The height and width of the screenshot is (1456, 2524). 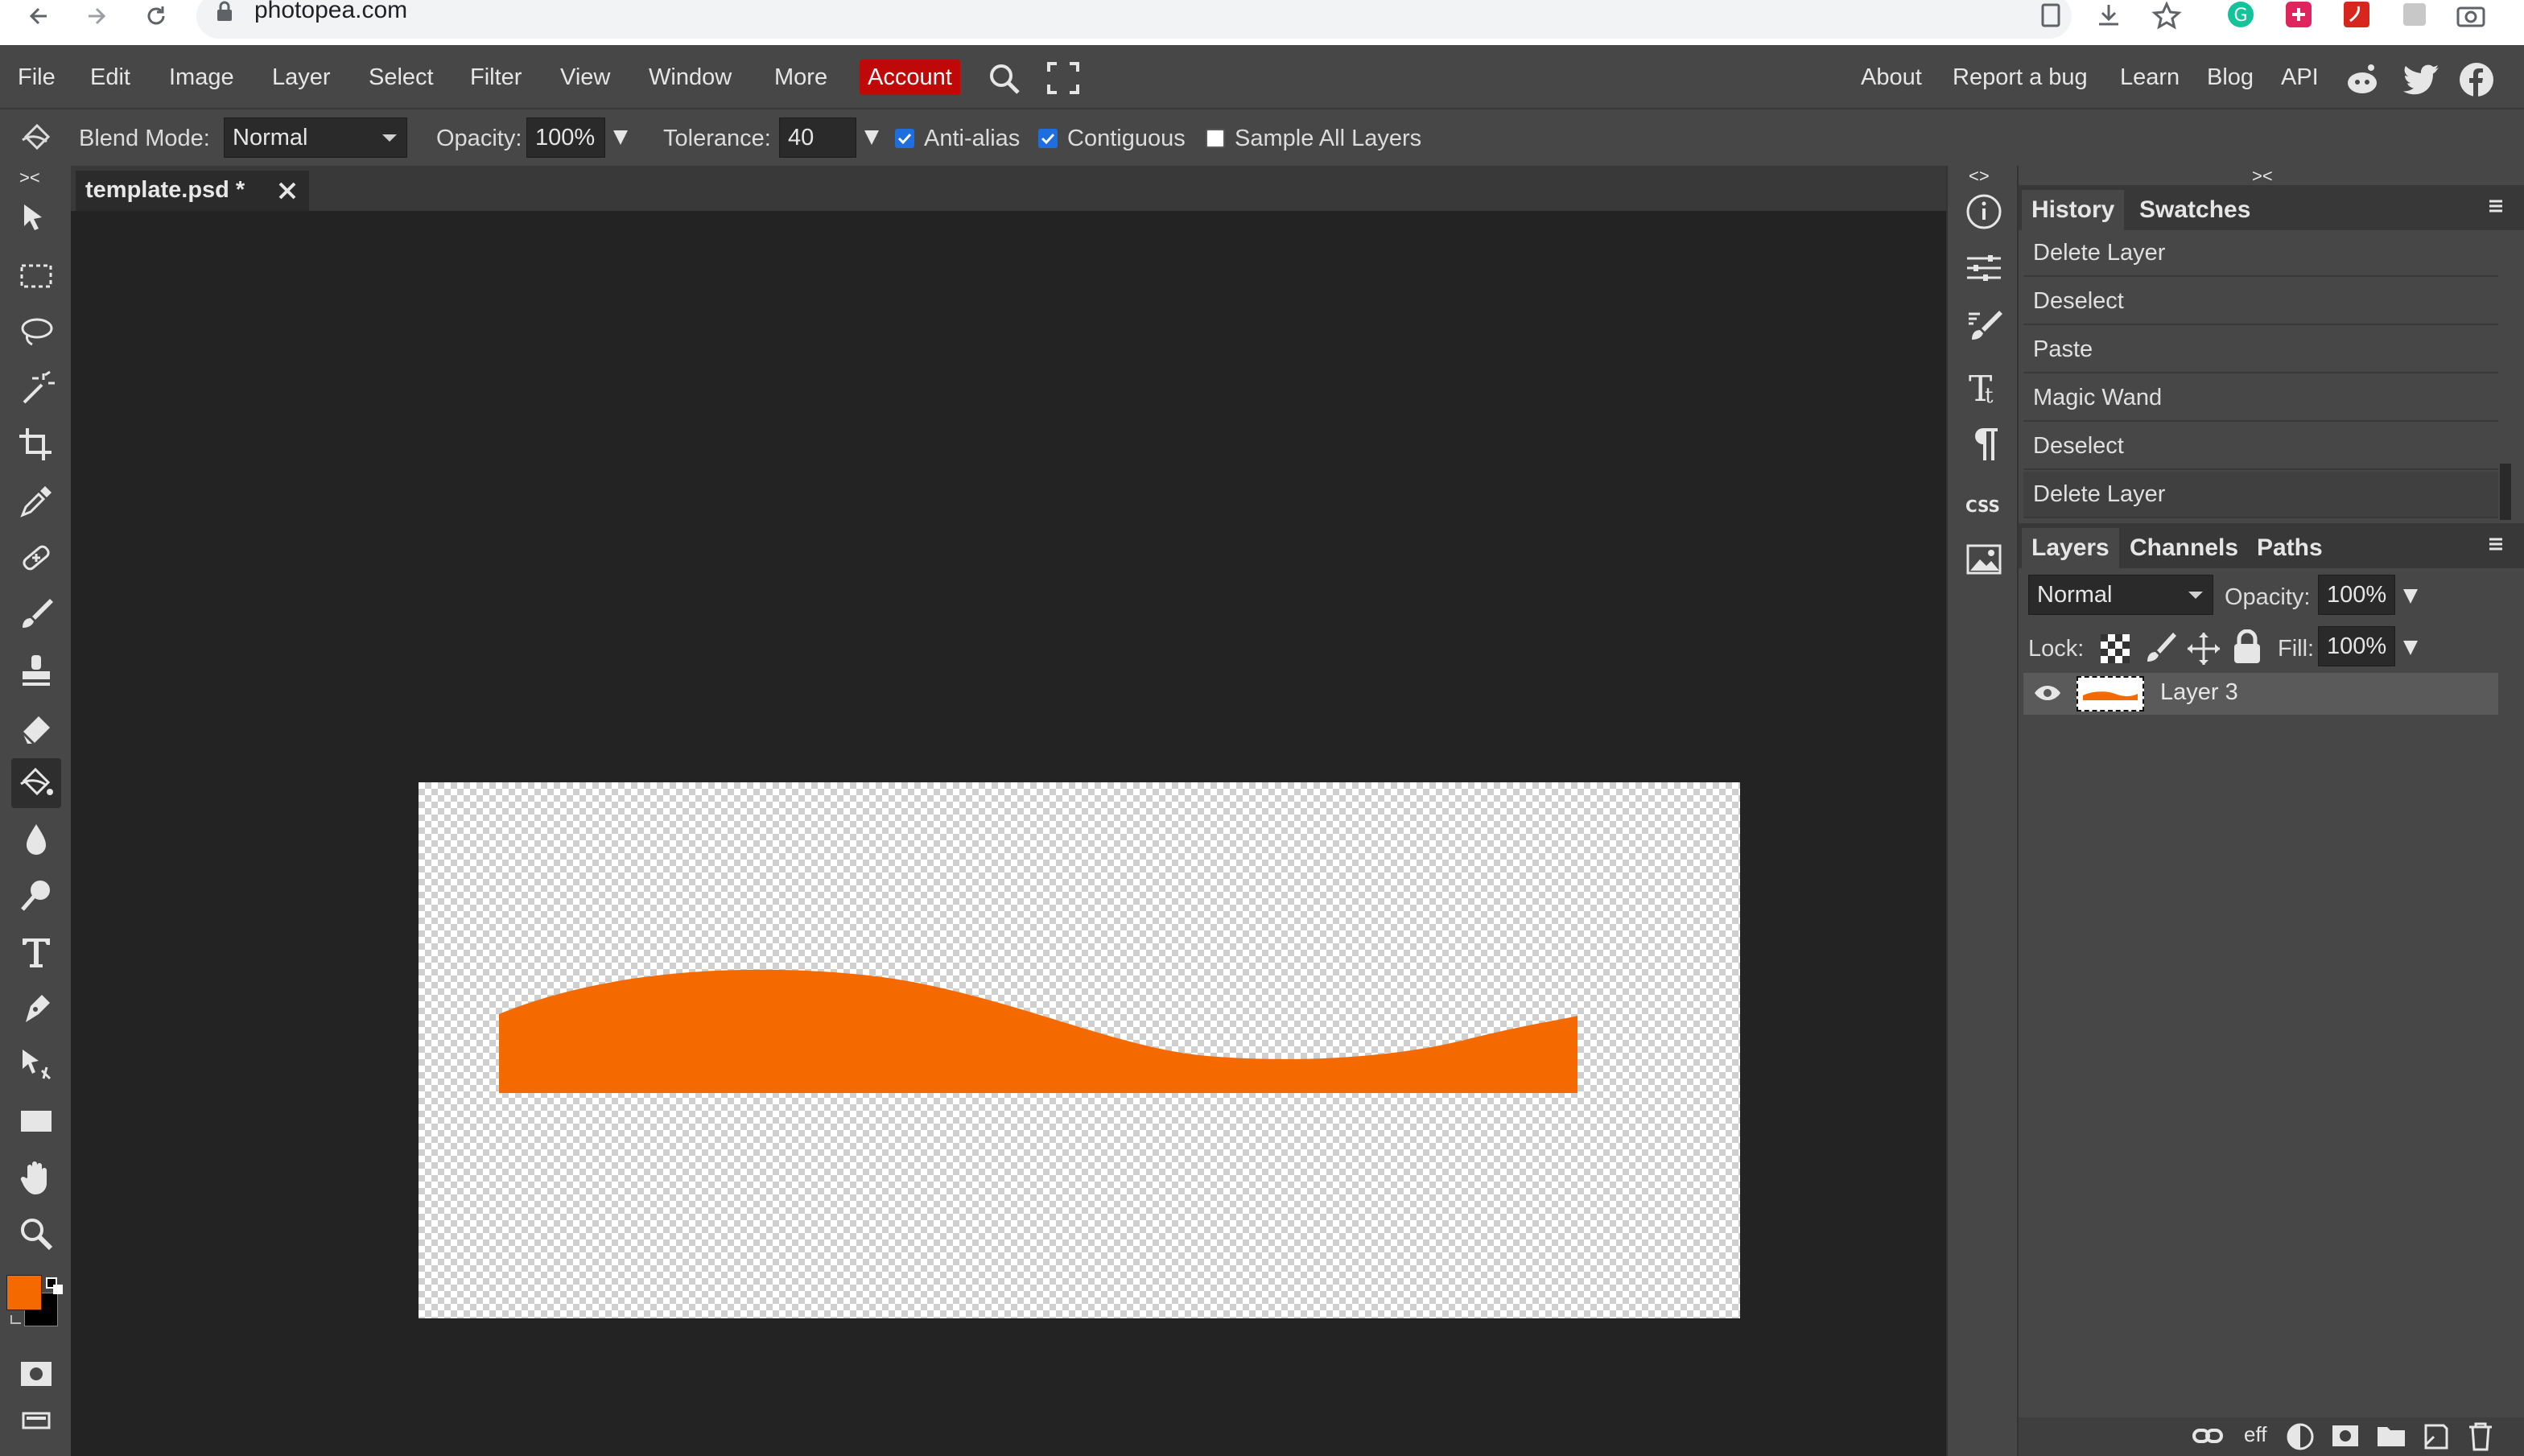 What do you see at coordinates (36, 1008) in the screenshot?
I see `pen-tool-icon` at bounding box center [36, 1008].